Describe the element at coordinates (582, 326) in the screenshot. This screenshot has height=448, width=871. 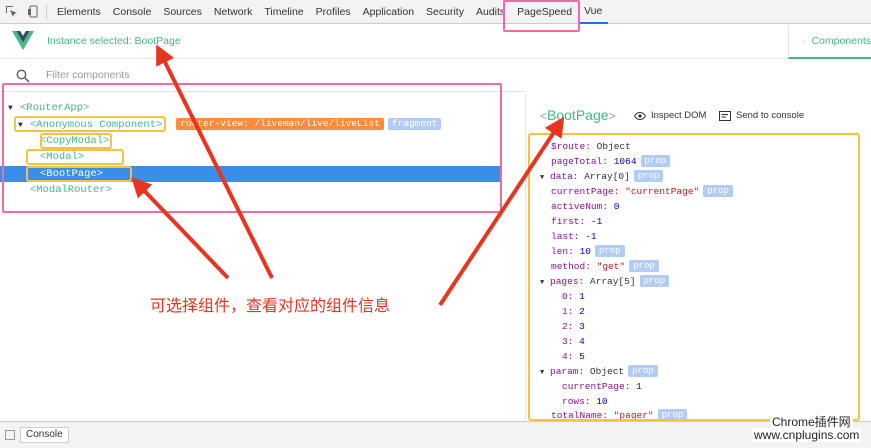
I see `state-value: 3` at that location.